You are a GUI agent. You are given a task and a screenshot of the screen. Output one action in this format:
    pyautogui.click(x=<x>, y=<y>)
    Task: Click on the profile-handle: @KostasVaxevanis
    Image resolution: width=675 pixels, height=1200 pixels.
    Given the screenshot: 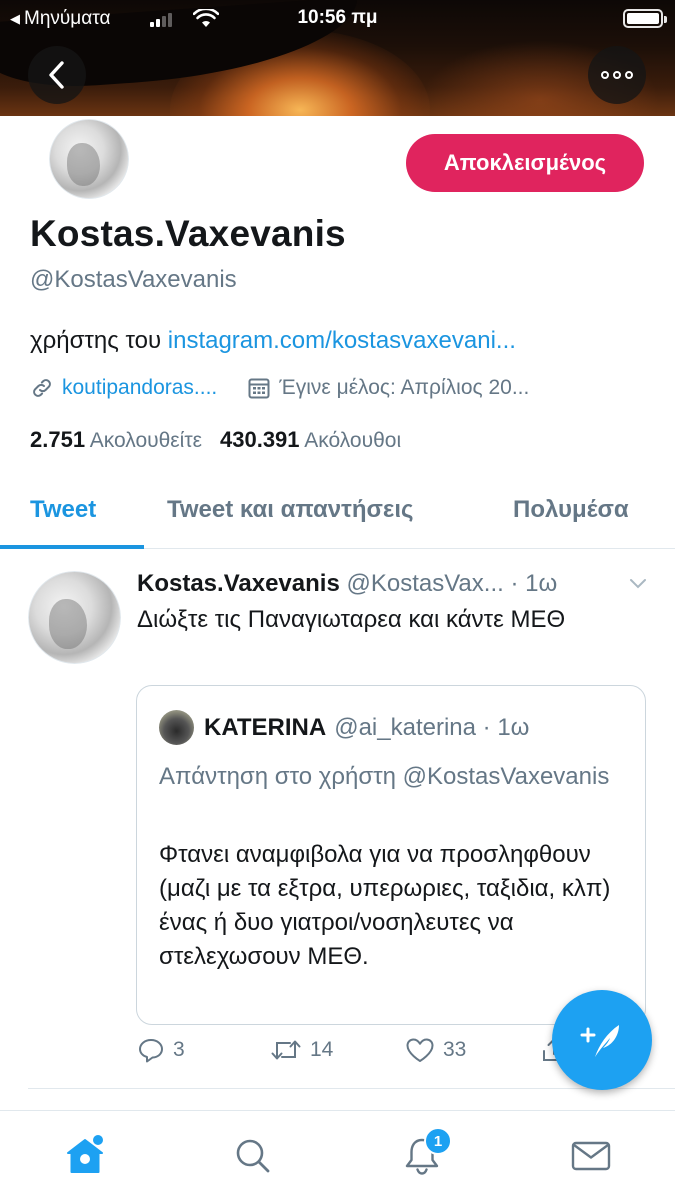 What is the action you would take?
    pyautogui.click(x=133, y=279)
    